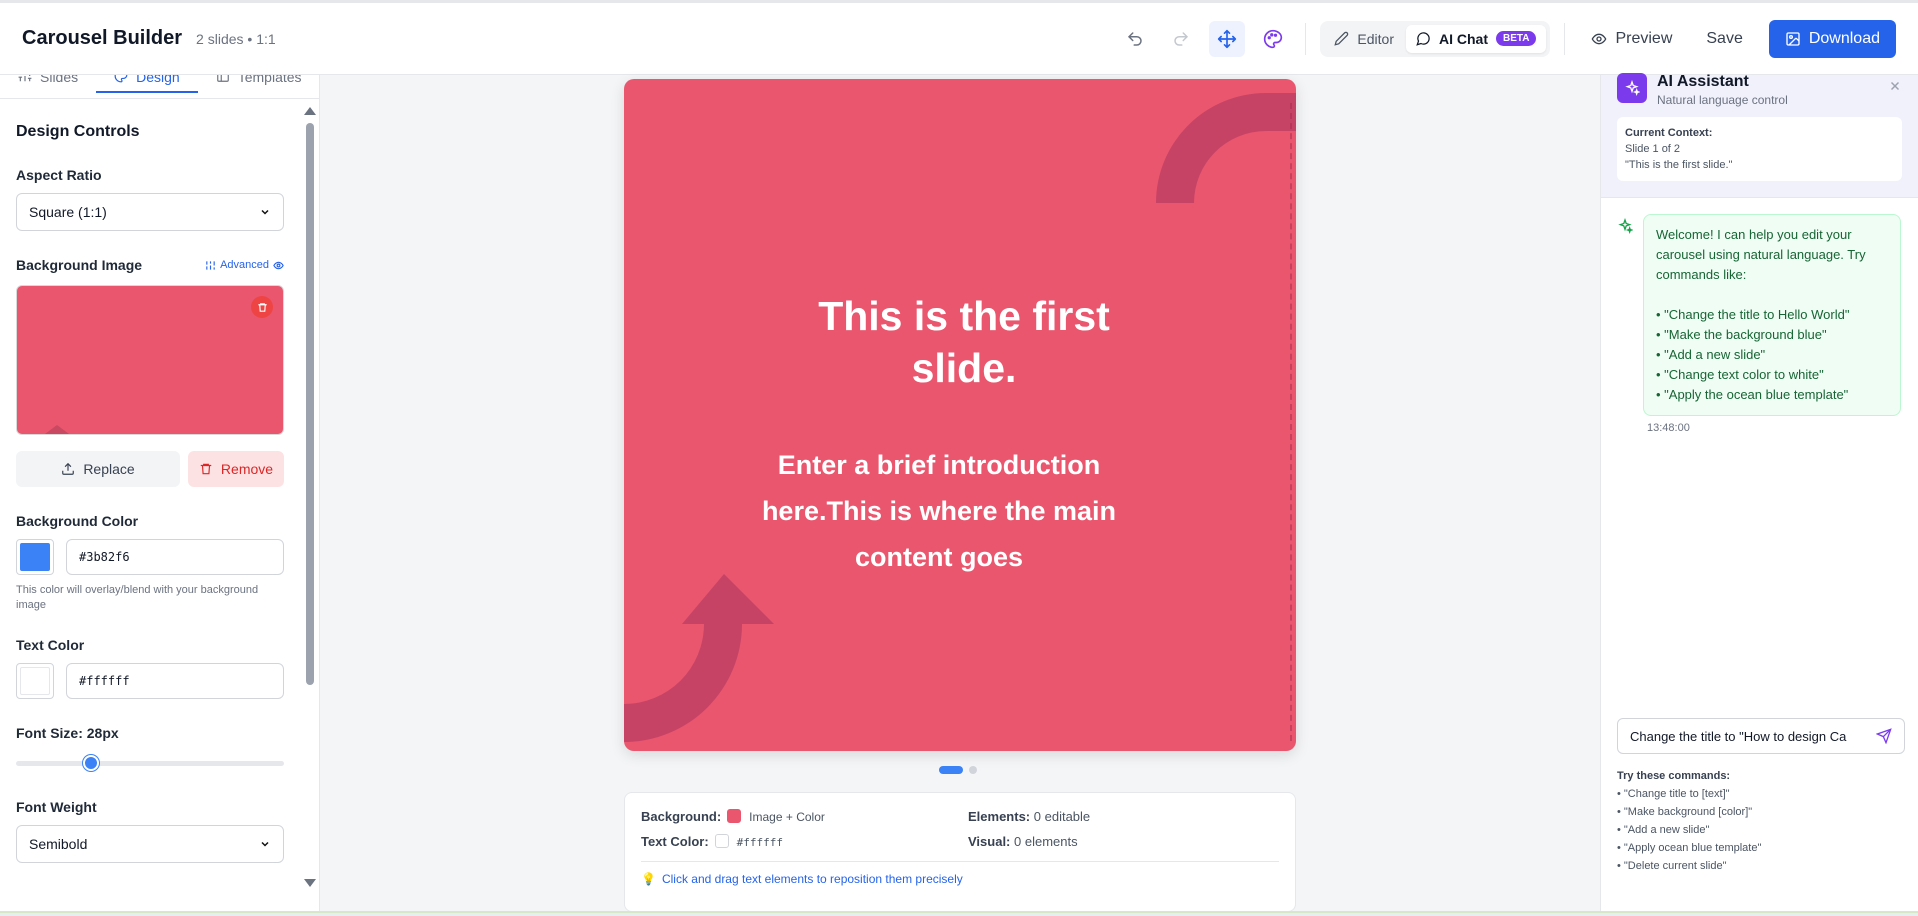 This screenshot has height=916, width=1918. What do you see at coordinates (973, 770) in the screenshot?
I see `pagination-dot` at bounding box center [973, 770].